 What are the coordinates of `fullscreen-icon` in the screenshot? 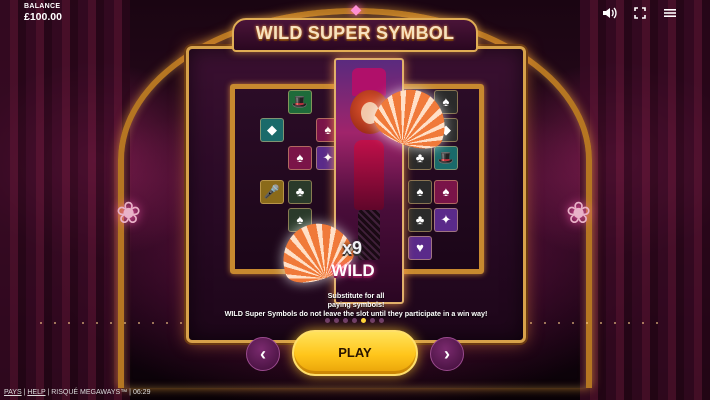 It's located at (640, 13).